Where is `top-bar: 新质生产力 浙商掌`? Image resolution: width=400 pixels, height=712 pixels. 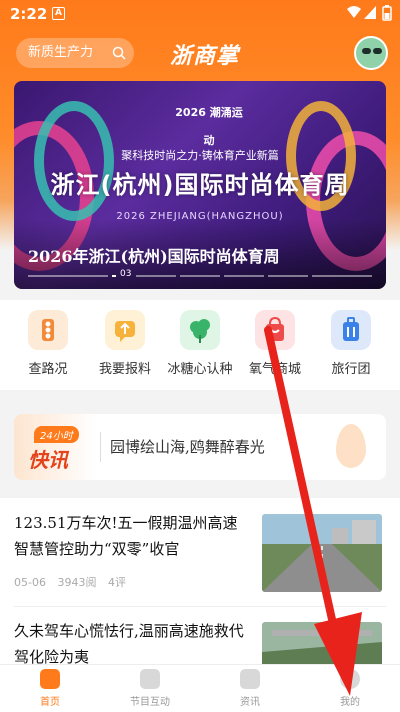 top-bar: 新质生产力 浙商掌 is located at coordinates (200, 53).